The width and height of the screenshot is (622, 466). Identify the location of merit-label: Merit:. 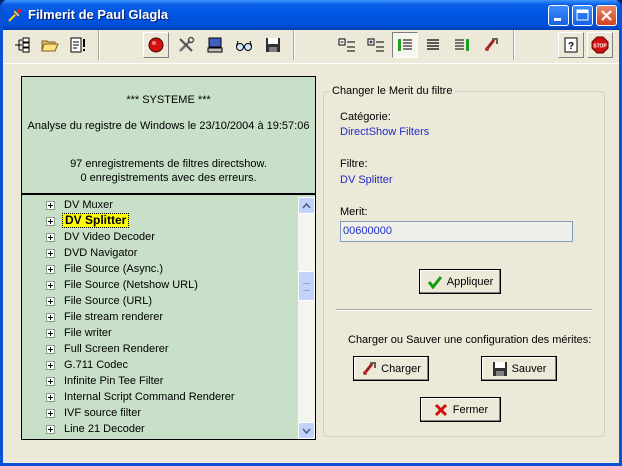
(354, 212).